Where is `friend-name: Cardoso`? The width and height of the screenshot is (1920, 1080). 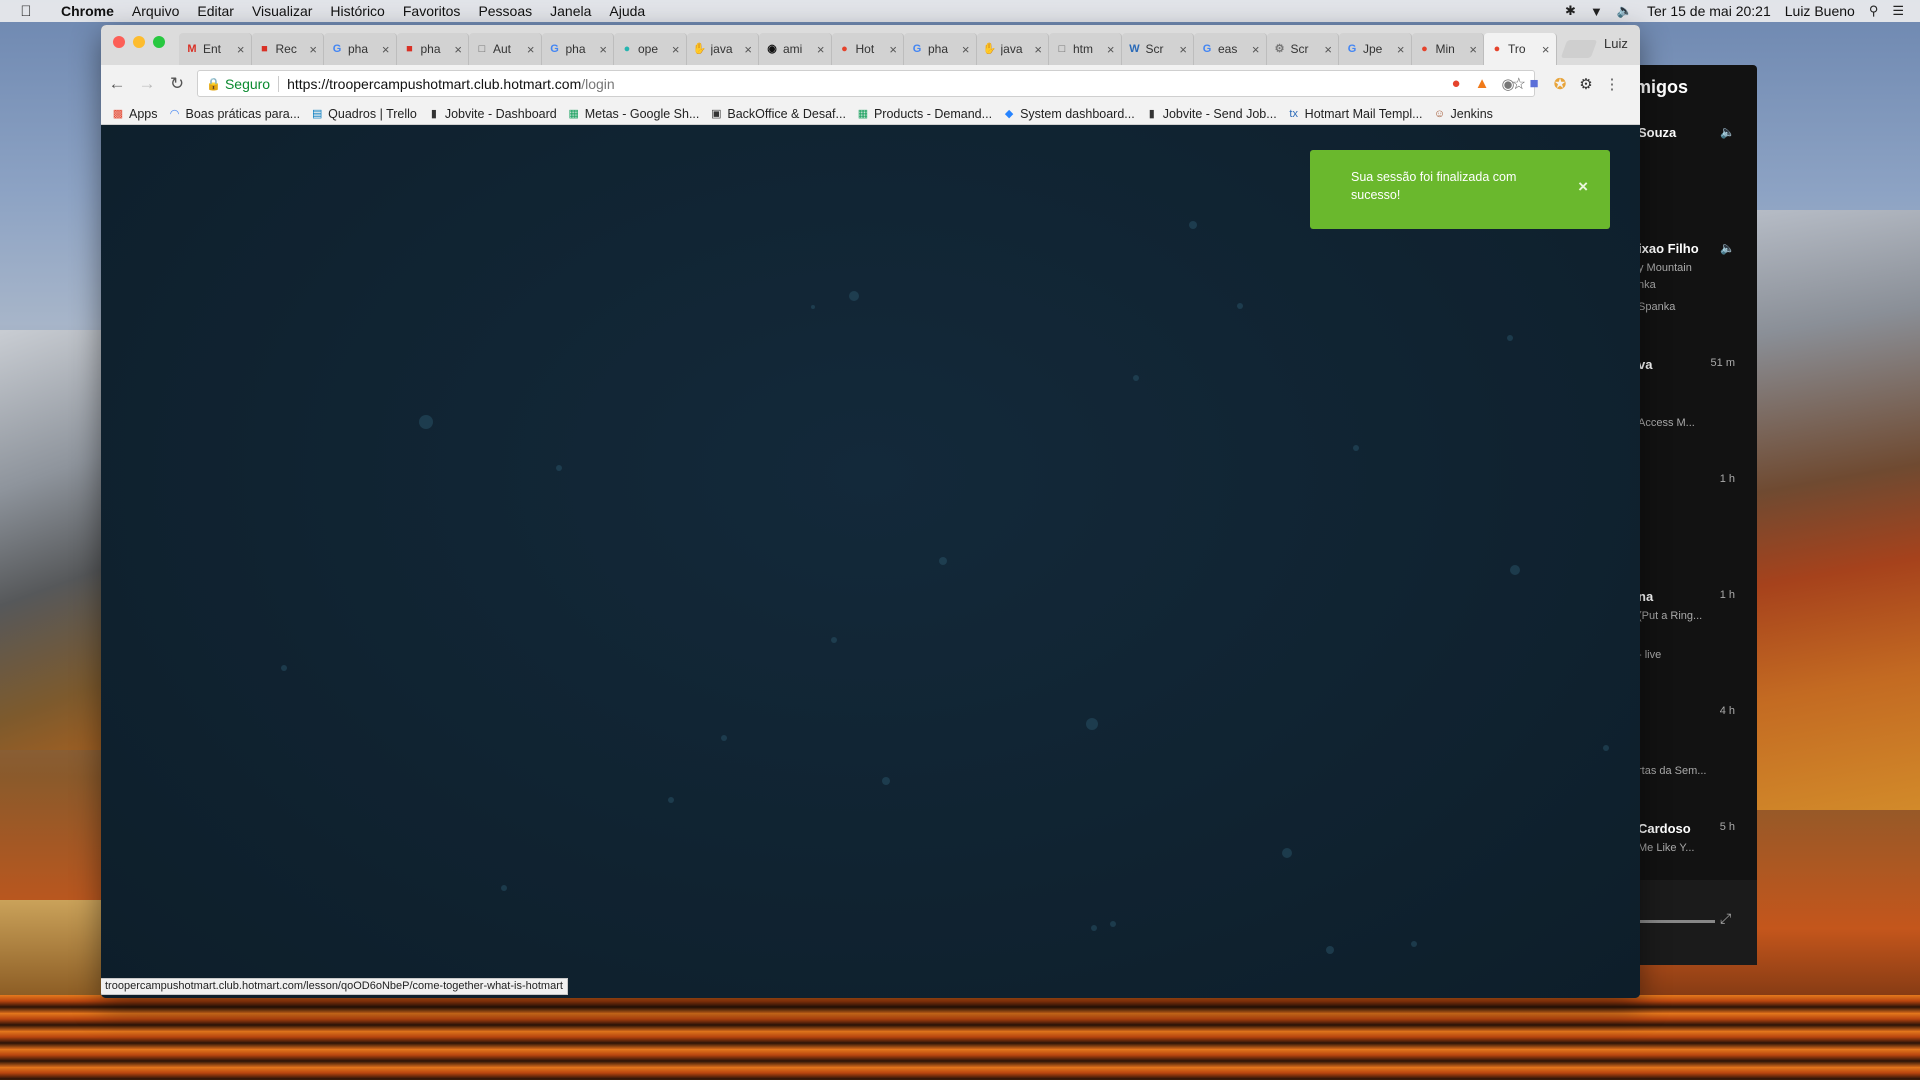
friend-name: Cardoso is located at coordinates (1664, 828).